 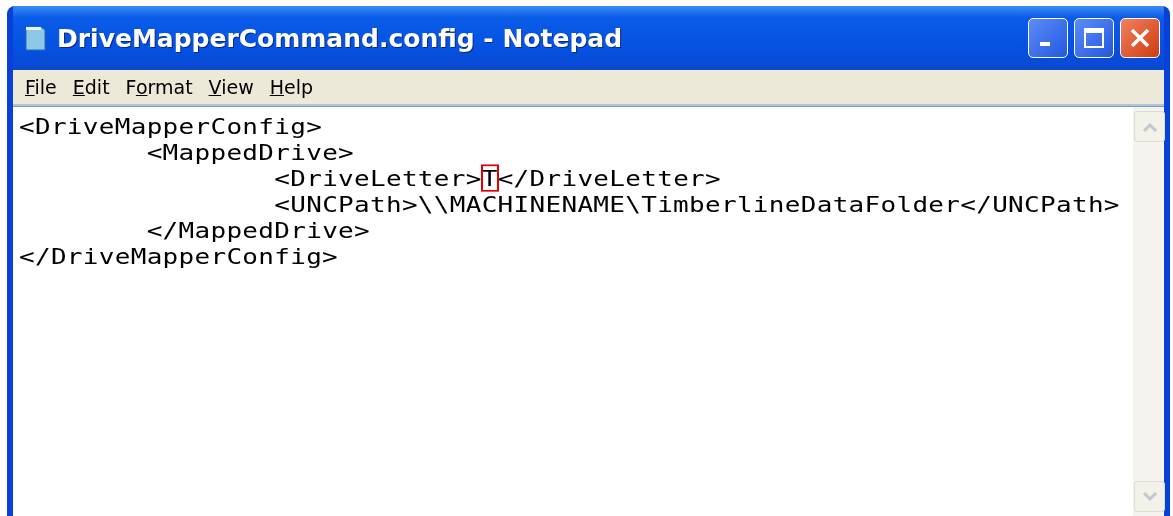 What do you see at coordinates (41, 87) in the screenshot?
I see `menu-item: File` at bounding box center [41, 87].